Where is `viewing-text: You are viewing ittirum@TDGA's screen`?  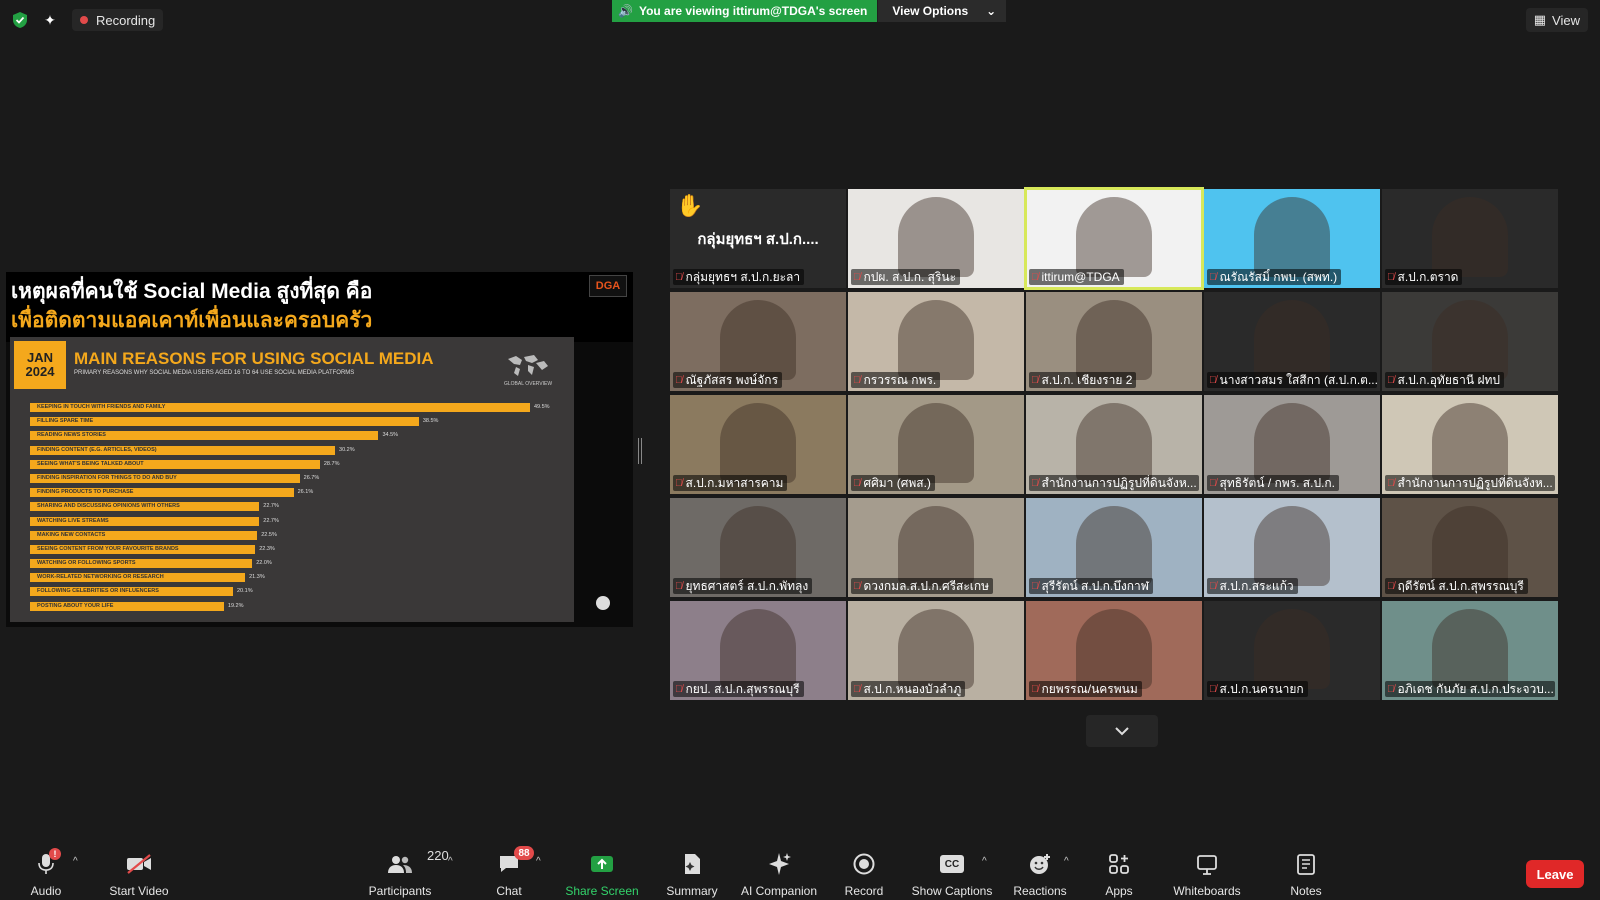
viewing-text: You are viewing ittirum@TDGA's screen is located at coordinates (753, 11).